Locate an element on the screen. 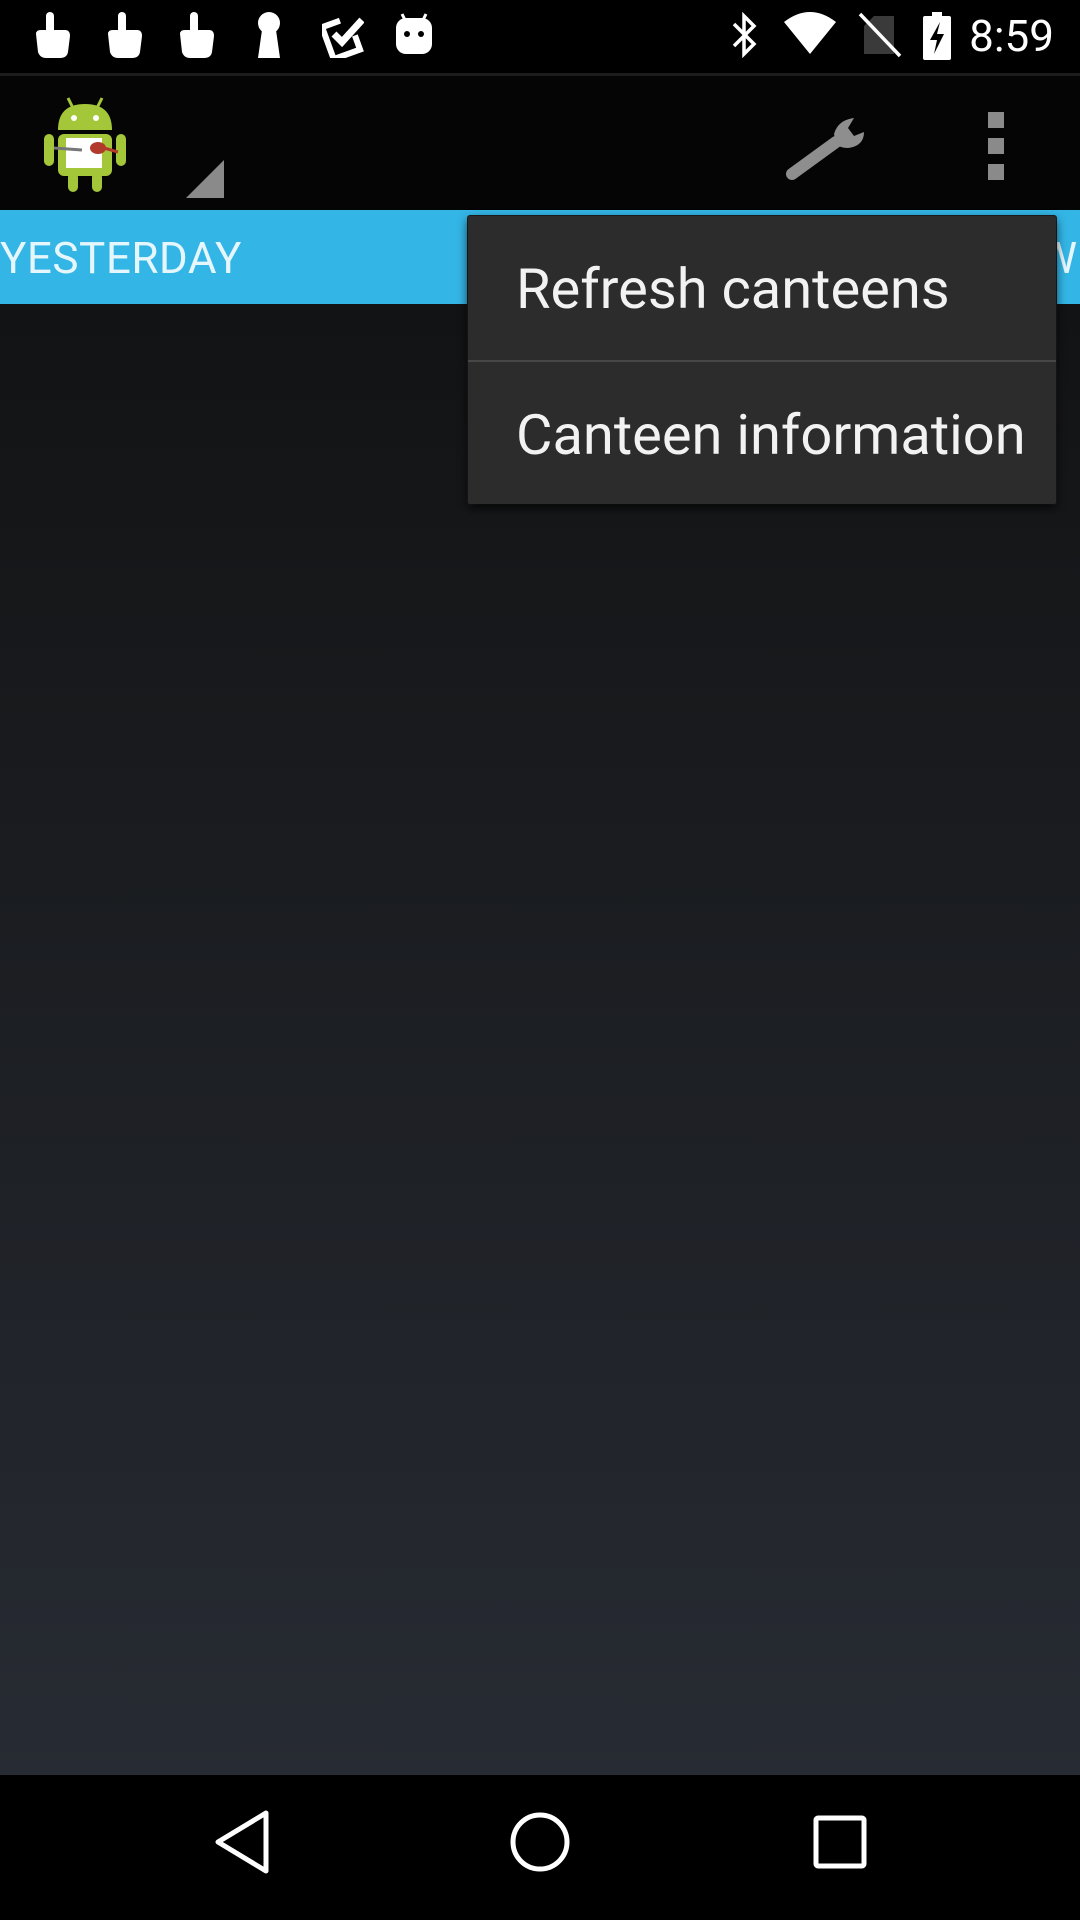 The image size is (1080, 1920). menu-item-refresh-canteens: Refresh canteens is located at coordinates (762, 288).